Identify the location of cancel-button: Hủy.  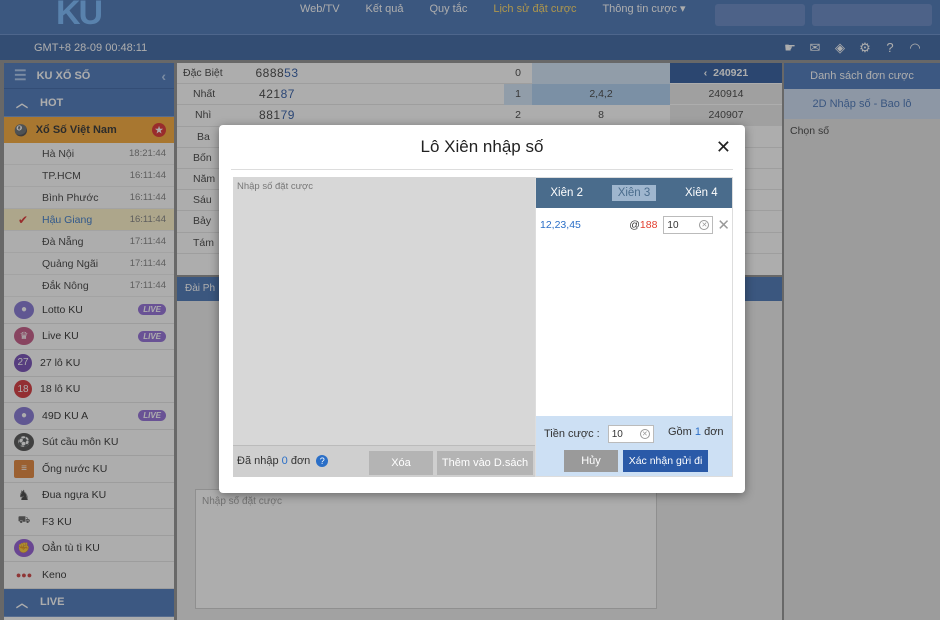
(591, 461).